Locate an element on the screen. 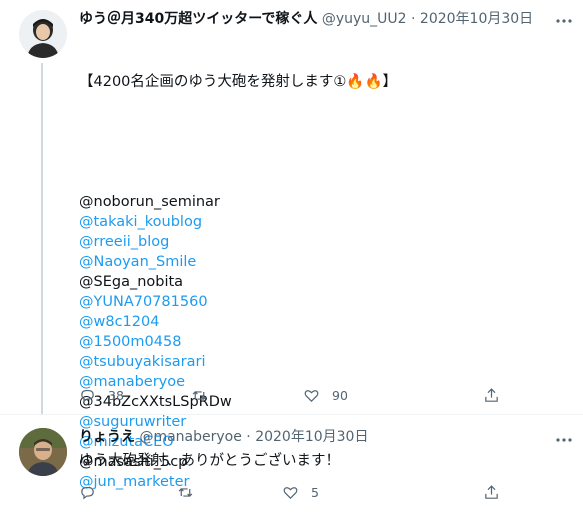 The width and height of the screenshot is (583, 532). mention-link: @w8c1204 is located at coordinates (238, 322).